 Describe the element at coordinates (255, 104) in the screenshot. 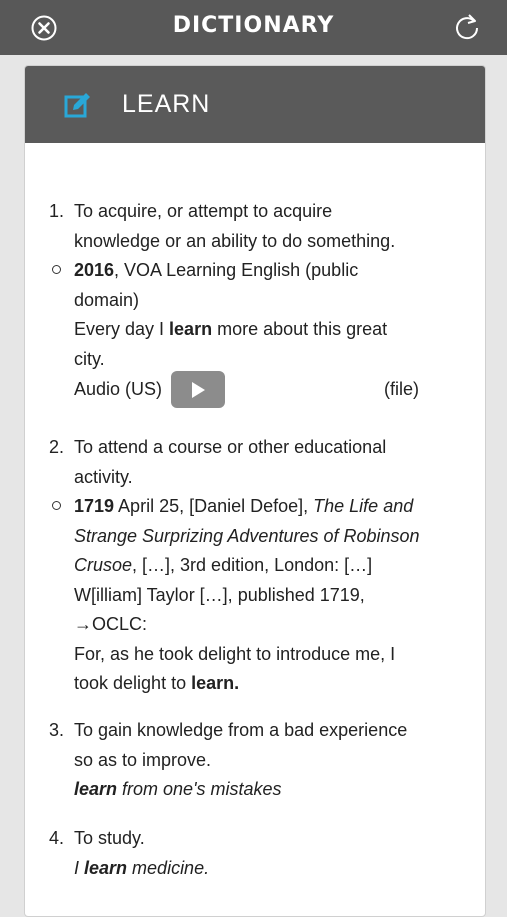

I see `word-header: LEARN` at that location.